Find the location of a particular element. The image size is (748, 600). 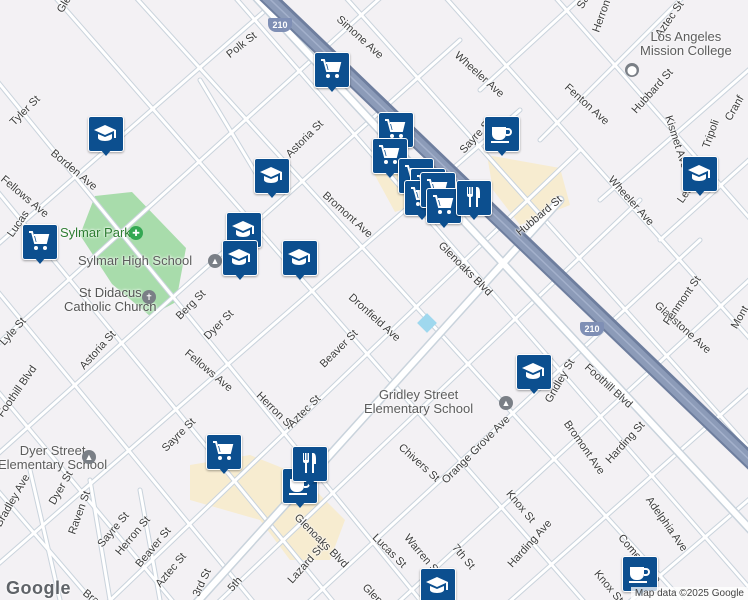

college-icon: ⬤ is located at coordinates (632, 70).